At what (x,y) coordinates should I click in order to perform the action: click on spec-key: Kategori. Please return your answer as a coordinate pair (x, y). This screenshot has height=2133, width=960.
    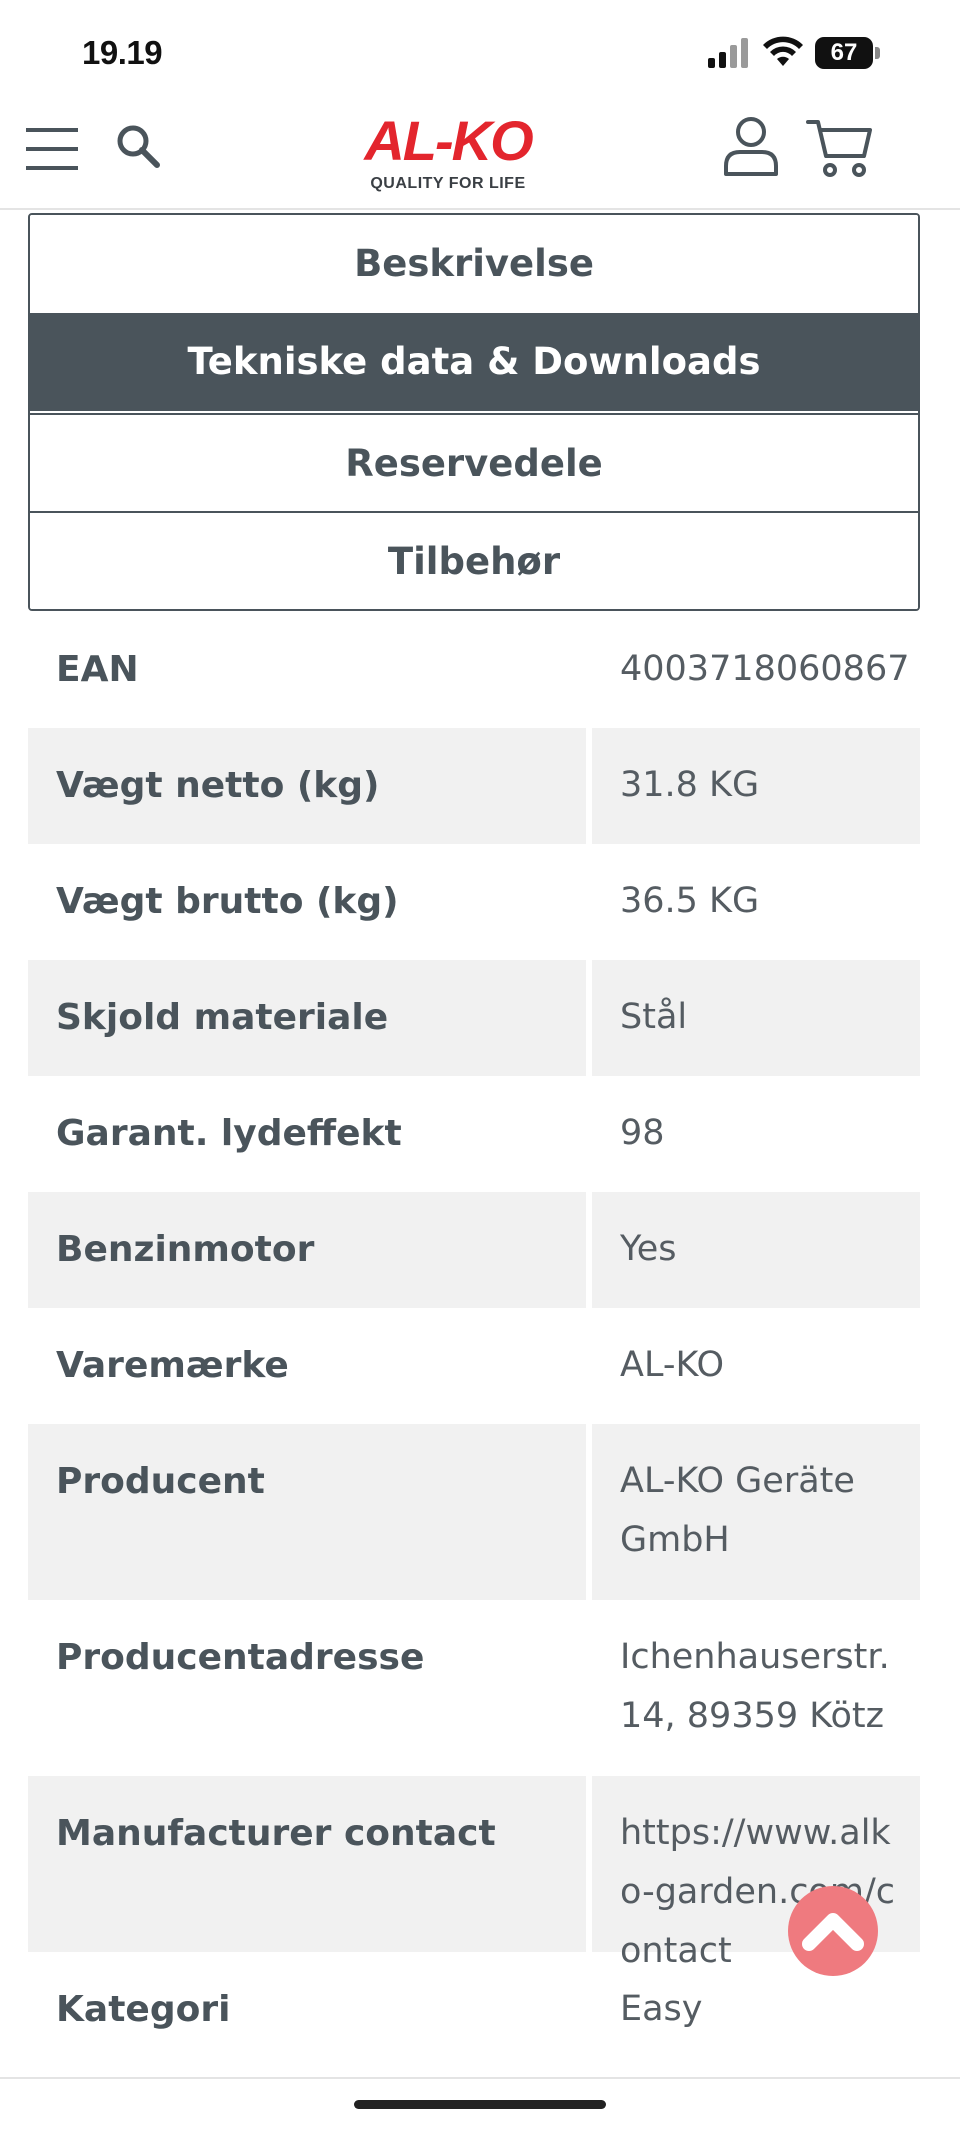
    Looking at the image, I should click on (143, 2009).